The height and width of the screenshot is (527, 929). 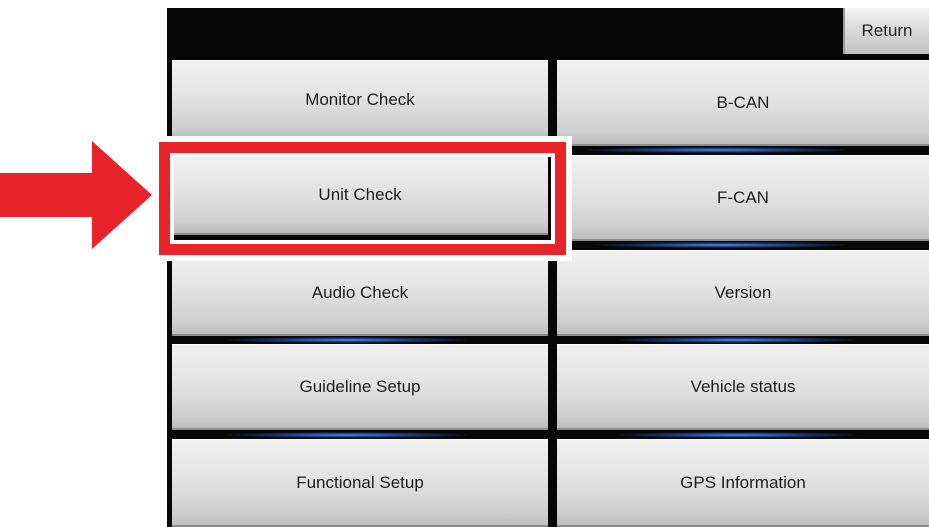 What do you see at coordinates (886, 31) in the screenshot?
I see `return-button: Return` at bounding box center [886, 31].